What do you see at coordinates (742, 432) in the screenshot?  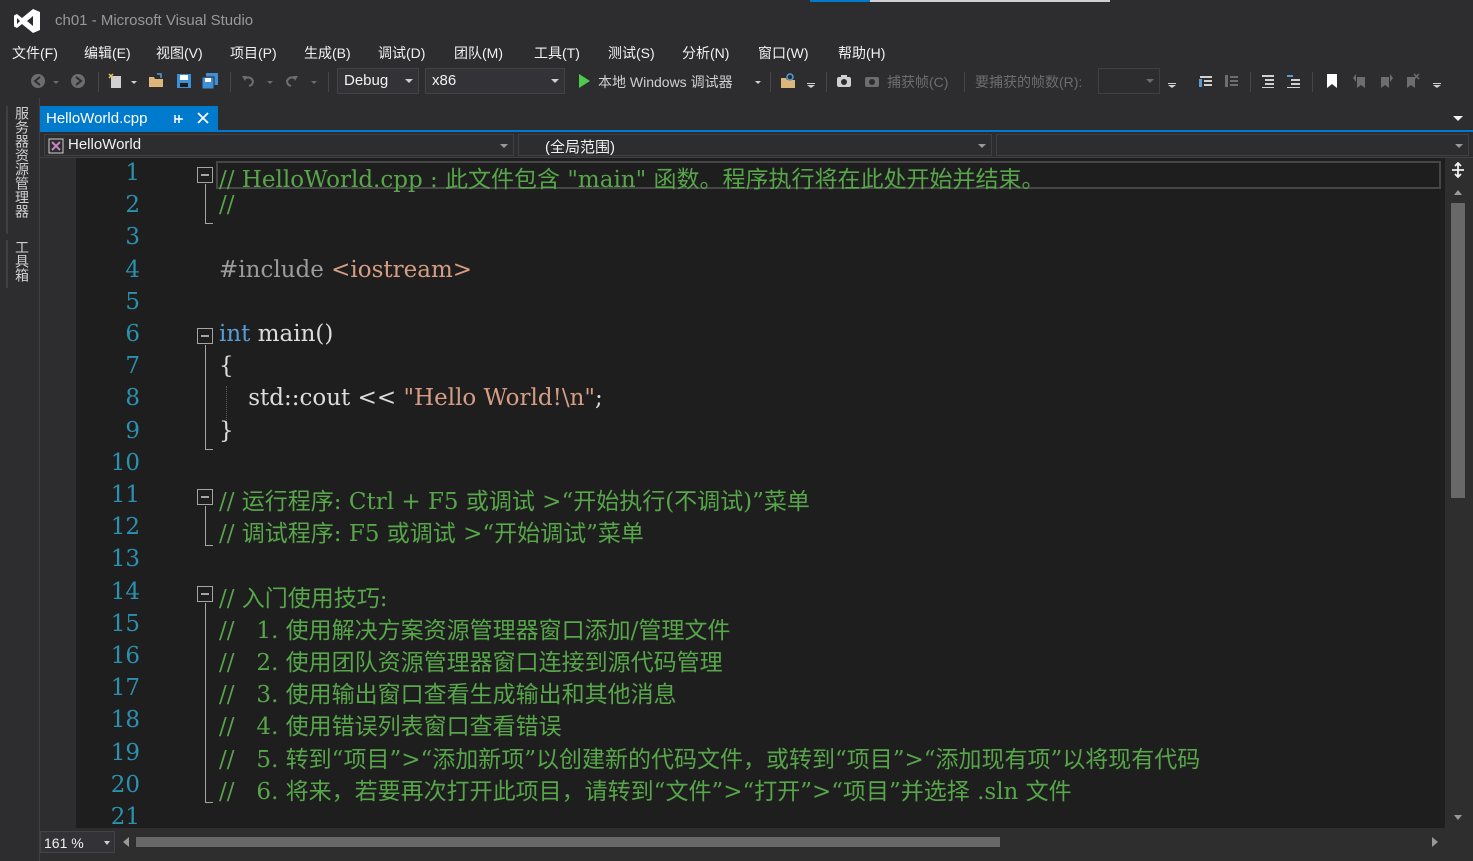 I see `code-line: 9}` at bounding box center [742, 432].